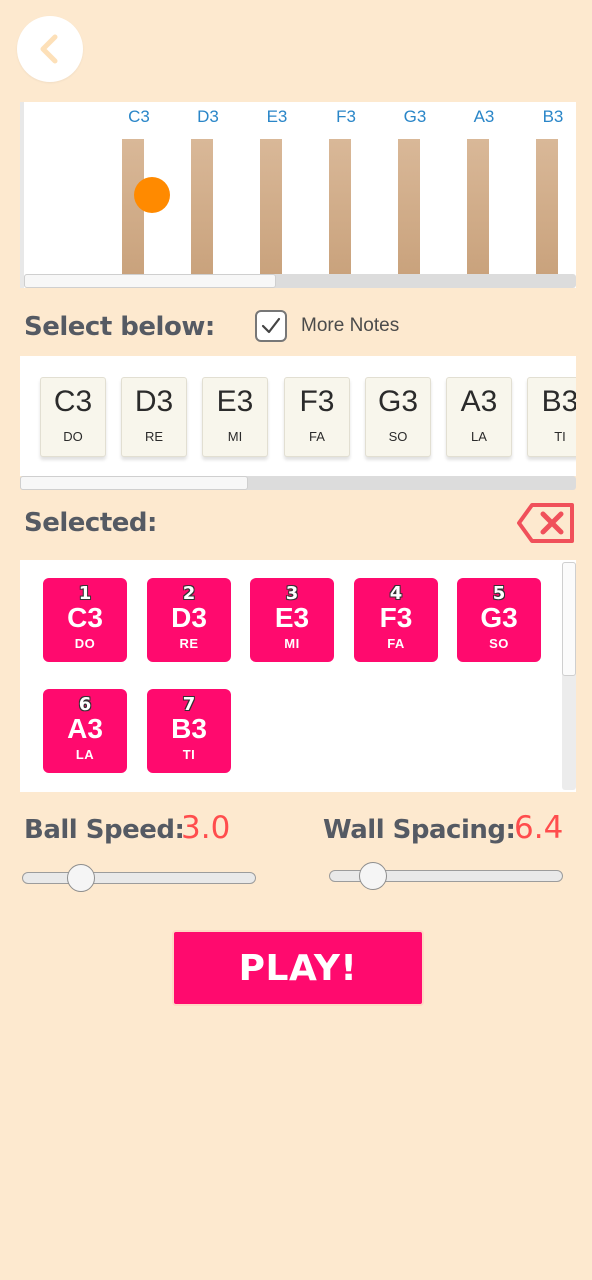 This screenshot has height=1280, width=592. I want to click on selected-solfege: RE, so click(189, 643).